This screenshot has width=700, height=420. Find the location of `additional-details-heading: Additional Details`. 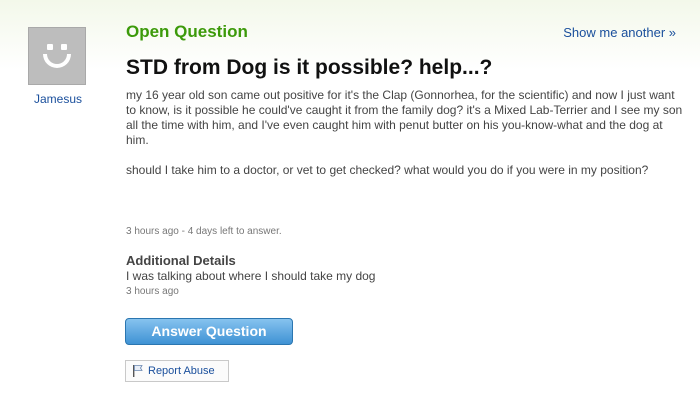

additional-details-heading: Additional Details is located at coordinates (181, 260).